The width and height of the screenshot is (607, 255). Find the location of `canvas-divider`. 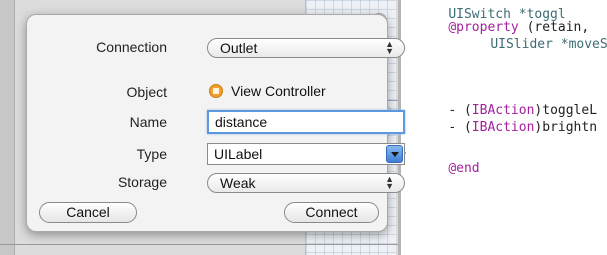

canvas-divider is located at coordinates (200, 244).